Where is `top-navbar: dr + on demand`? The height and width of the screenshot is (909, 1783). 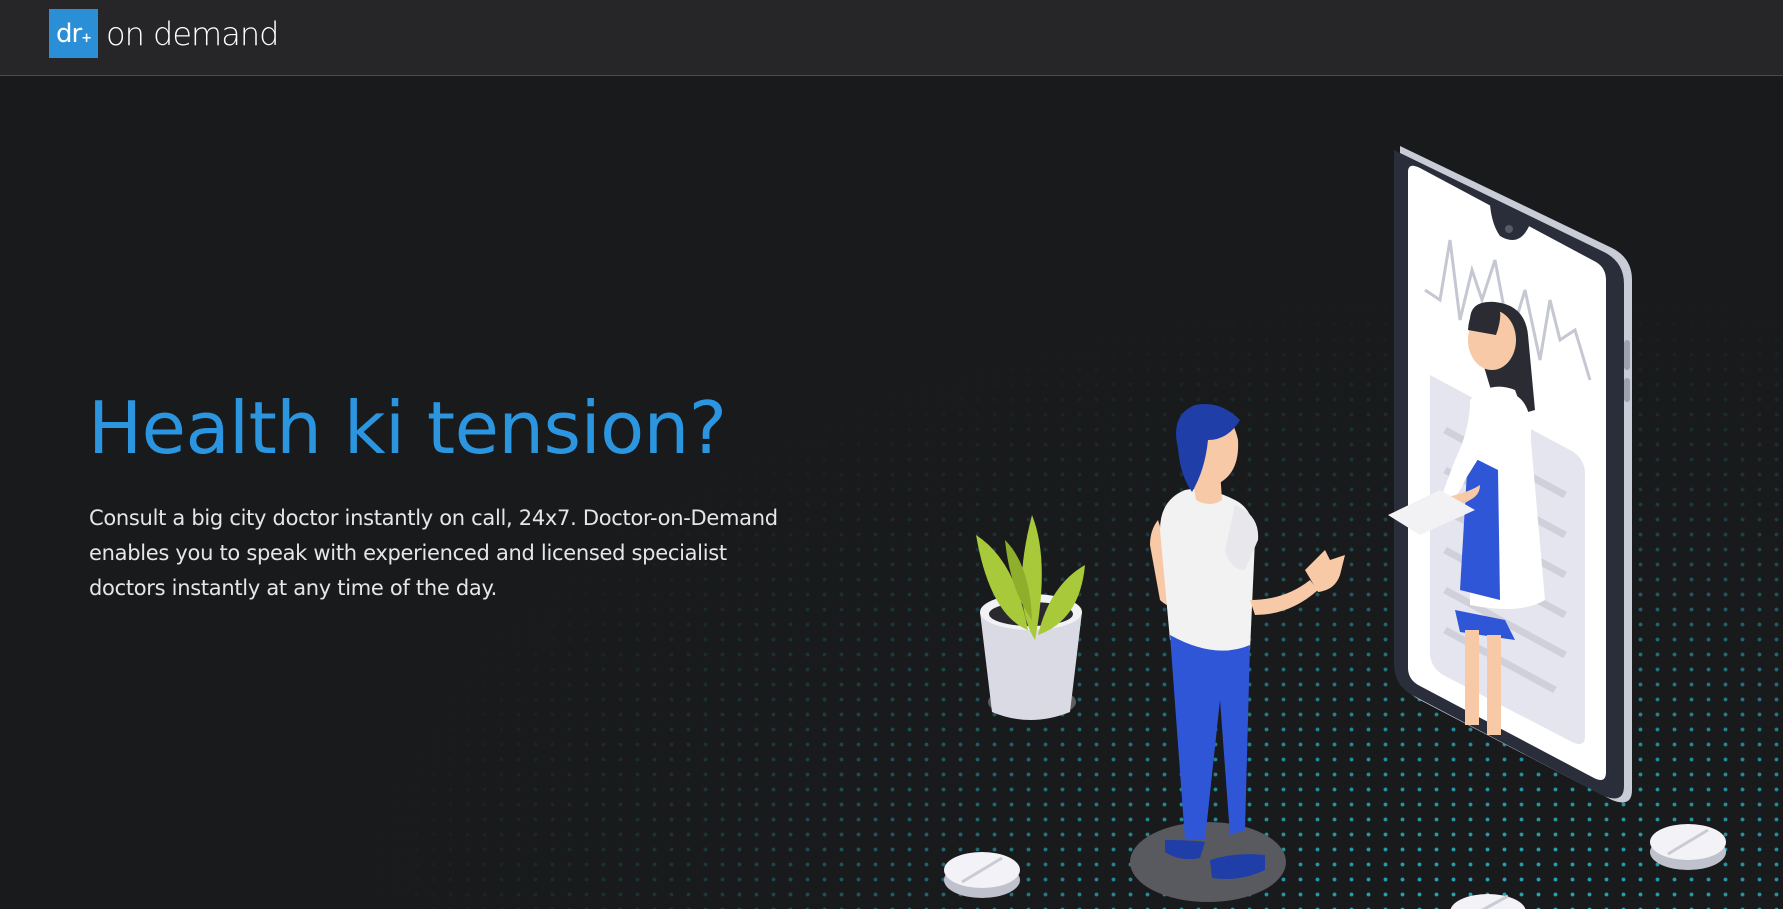 top-navbar: dr + on demand is located at coordinates (891, 38).